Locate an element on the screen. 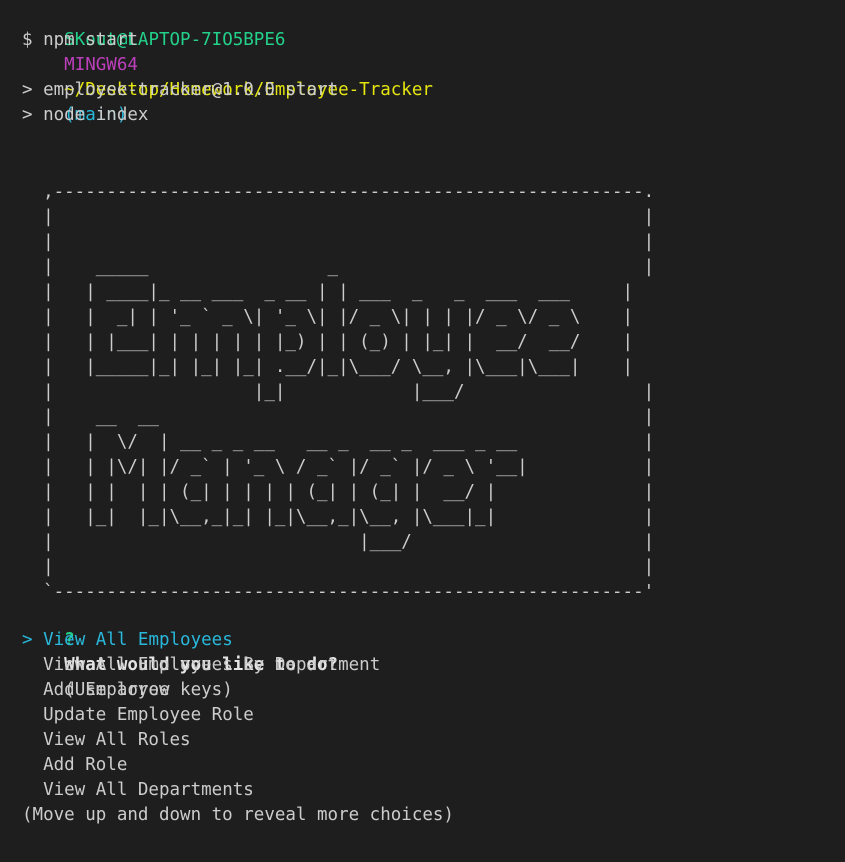  menu-choice-selected: > View All Employees is located at coordinates (127, 640).